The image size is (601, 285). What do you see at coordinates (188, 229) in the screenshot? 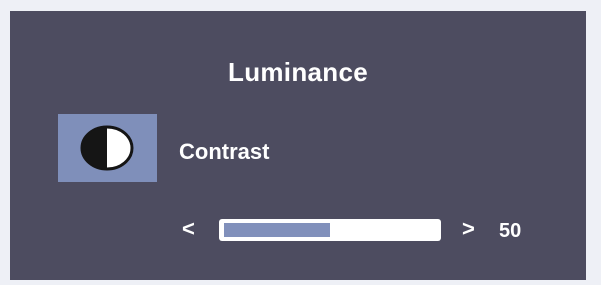
I see `decrease-arrow: <` at bounding box center [188, 229].